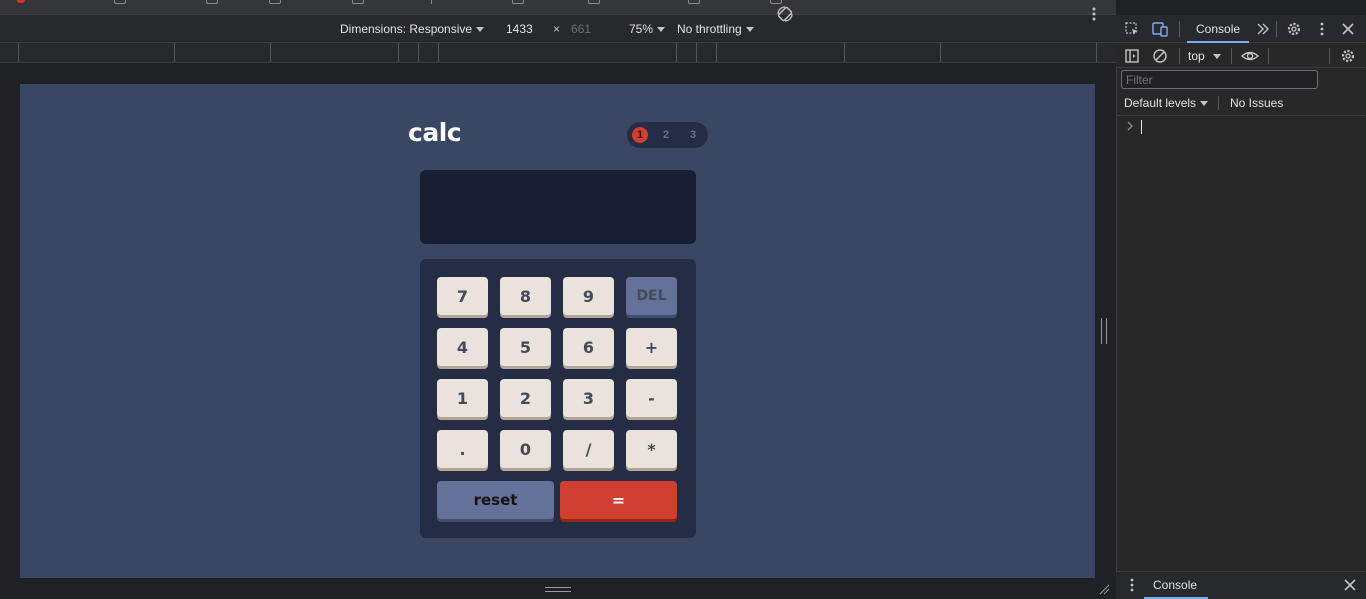 This screenshot has height=599, width=1366. What do you see at coordinates (1094, 14) in the screenshot?
I see `more-options-icon` at bounding box center [1094, 14].